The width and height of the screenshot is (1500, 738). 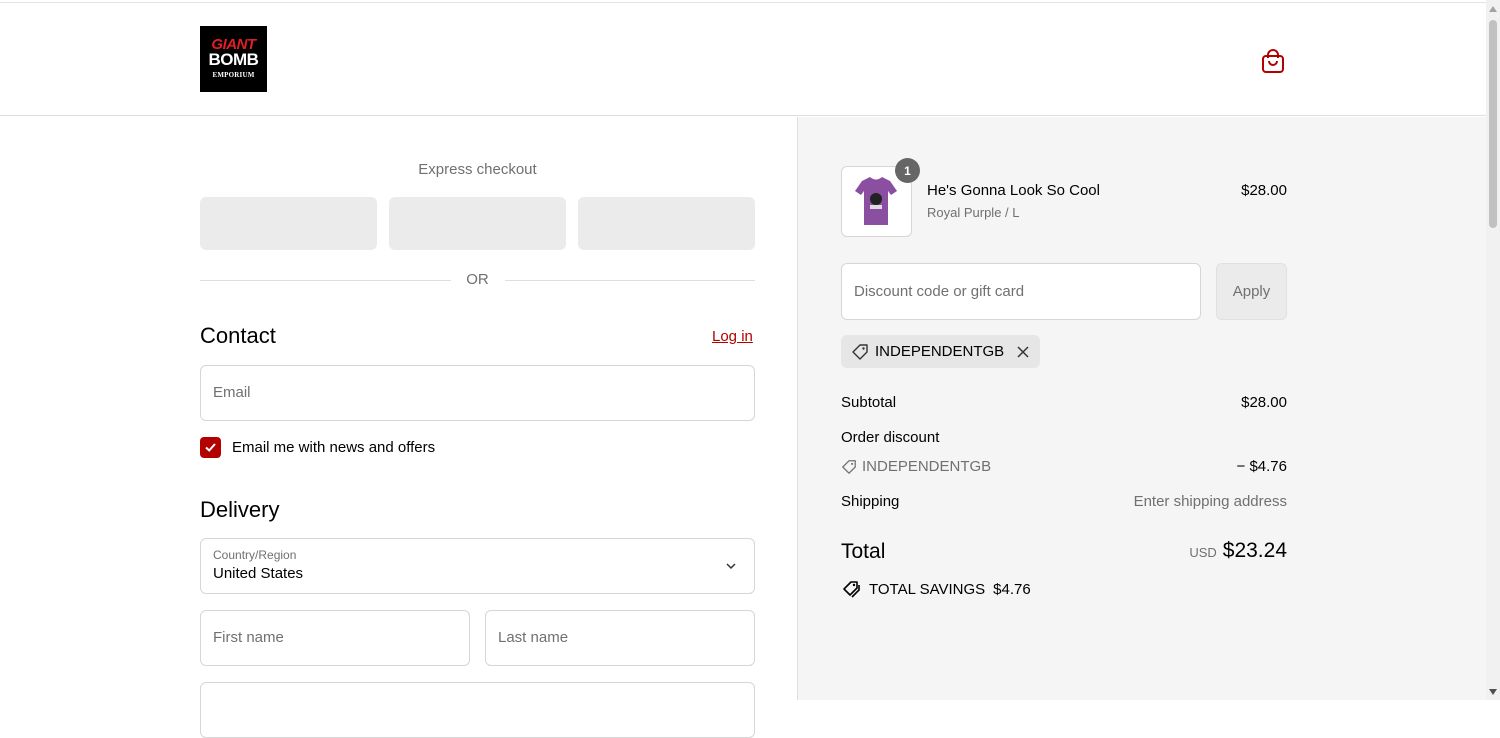 I want to click on page-scrollbar, so click(x=1493, y=350).